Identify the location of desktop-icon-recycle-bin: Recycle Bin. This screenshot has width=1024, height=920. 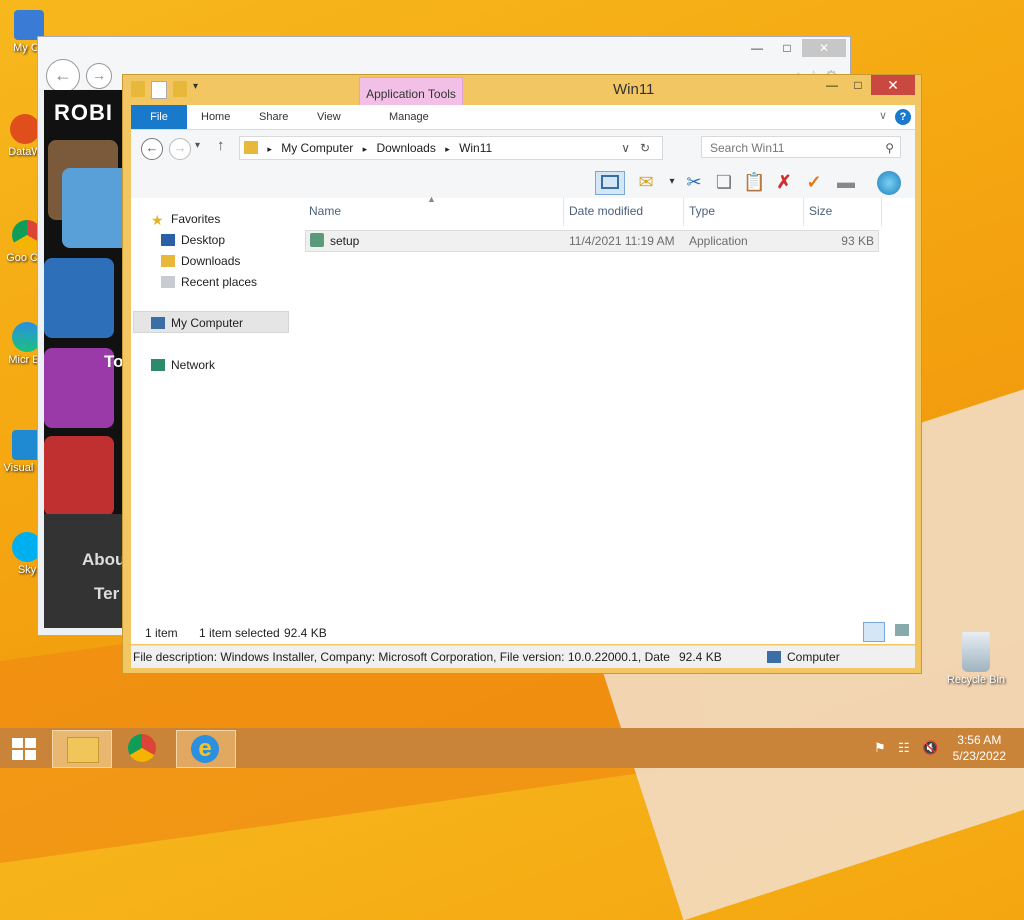
(976, 659).